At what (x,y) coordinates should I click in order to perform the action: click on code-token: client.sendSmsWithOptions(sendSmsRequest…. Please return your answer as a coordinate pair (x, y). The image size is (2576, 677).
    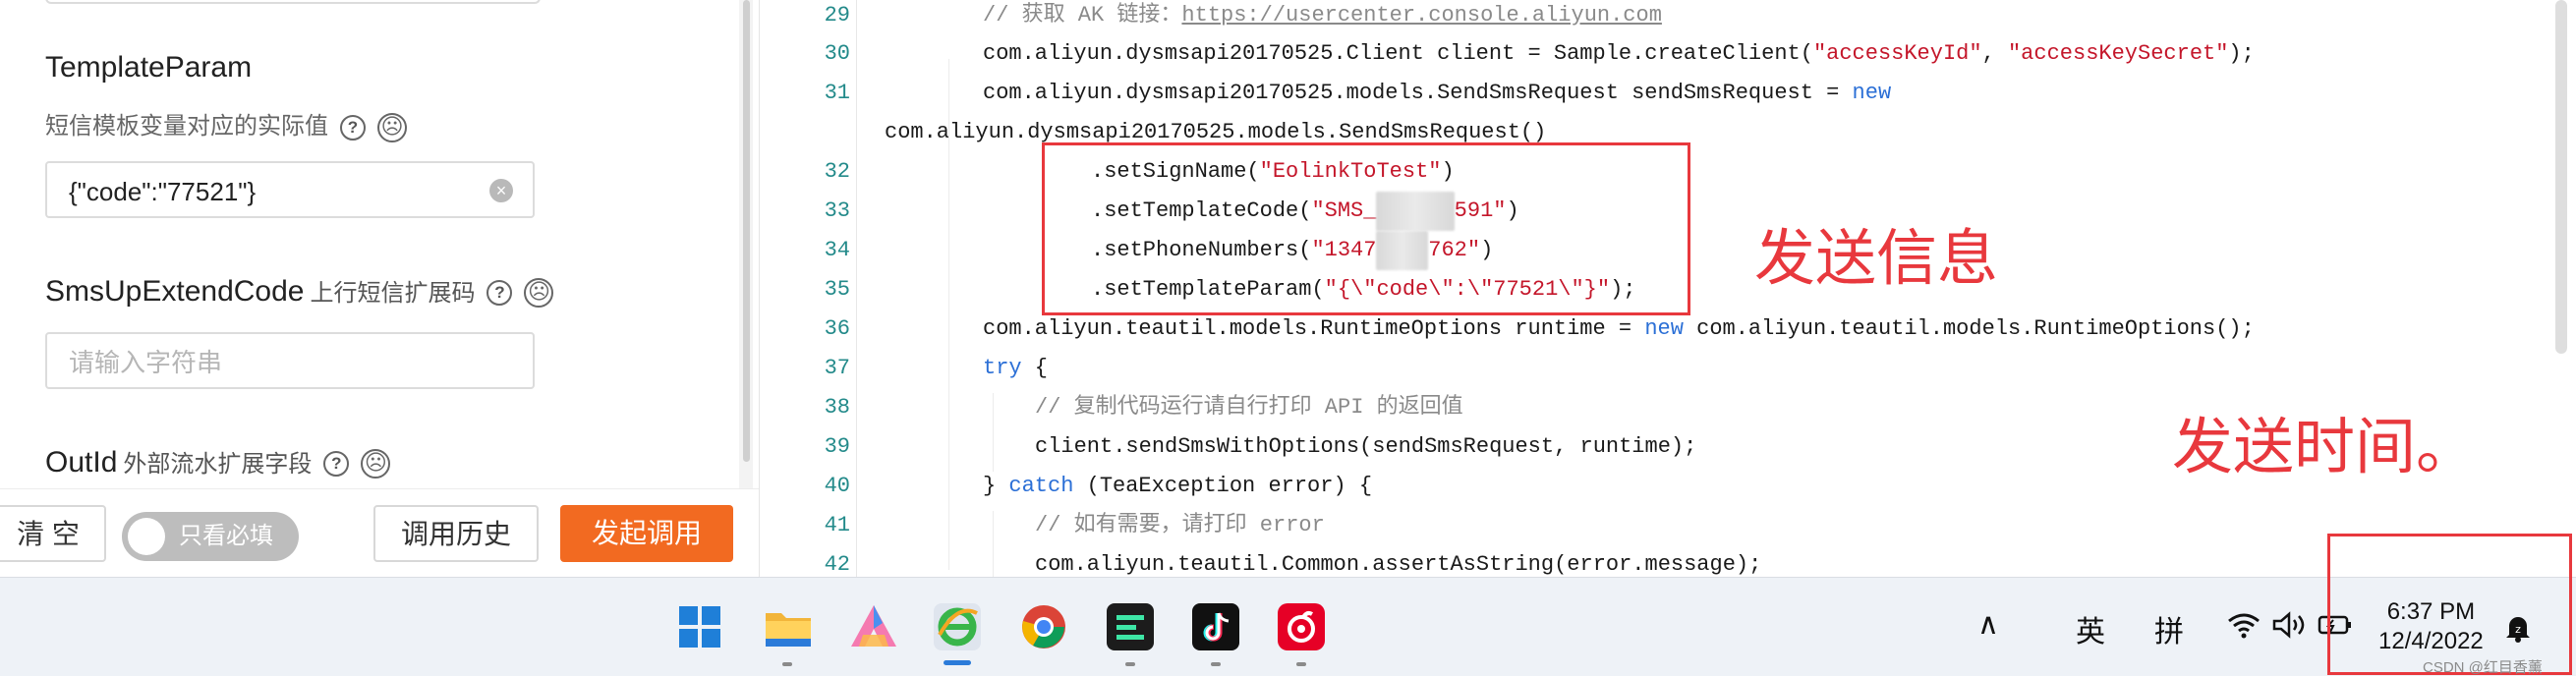
    Looking at the image, I should click on (1366, 446).